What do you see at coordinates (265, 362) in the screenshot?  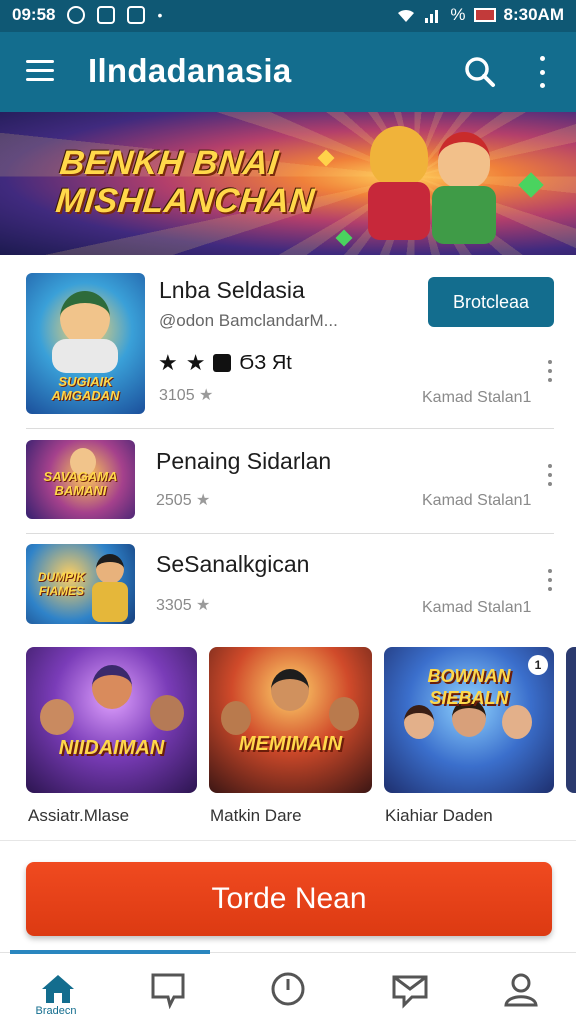 I see `rating-text: ϬЗ Яt` at bounding box center [265, 362].